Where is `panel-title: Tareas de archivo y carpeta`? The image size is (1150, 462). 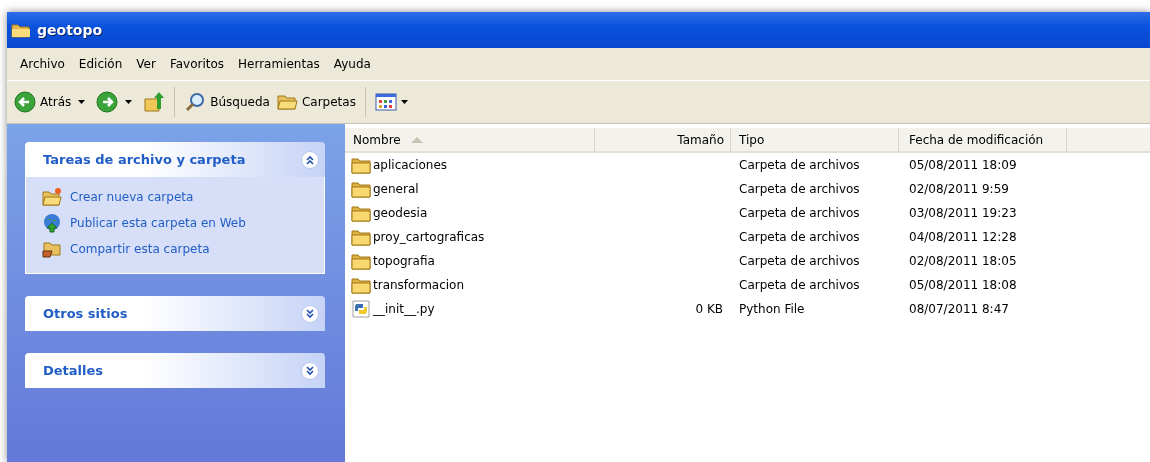
panel-title: Tareas de archivo y carpeta is located at coordinates (144, 159).